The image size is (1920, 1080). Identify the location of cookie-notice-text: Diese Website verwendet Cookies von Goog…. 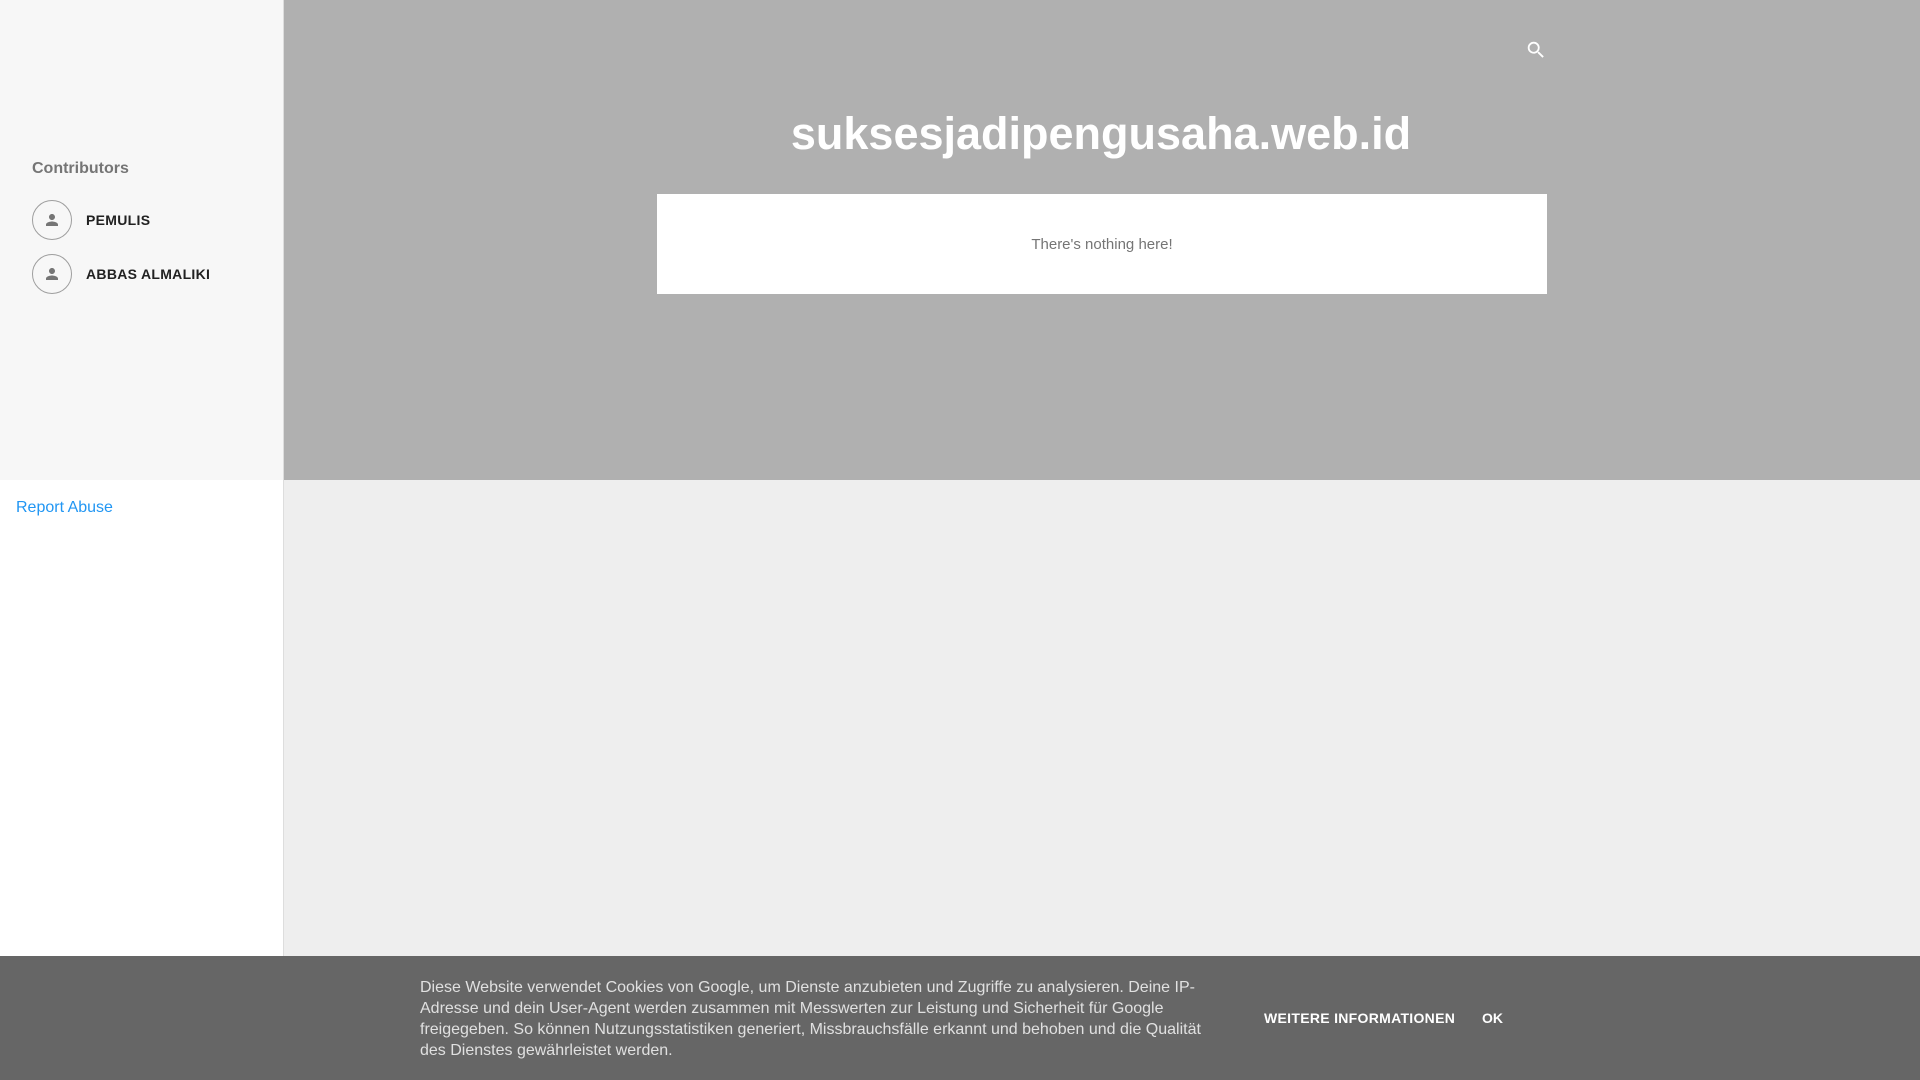
(810, 1019).